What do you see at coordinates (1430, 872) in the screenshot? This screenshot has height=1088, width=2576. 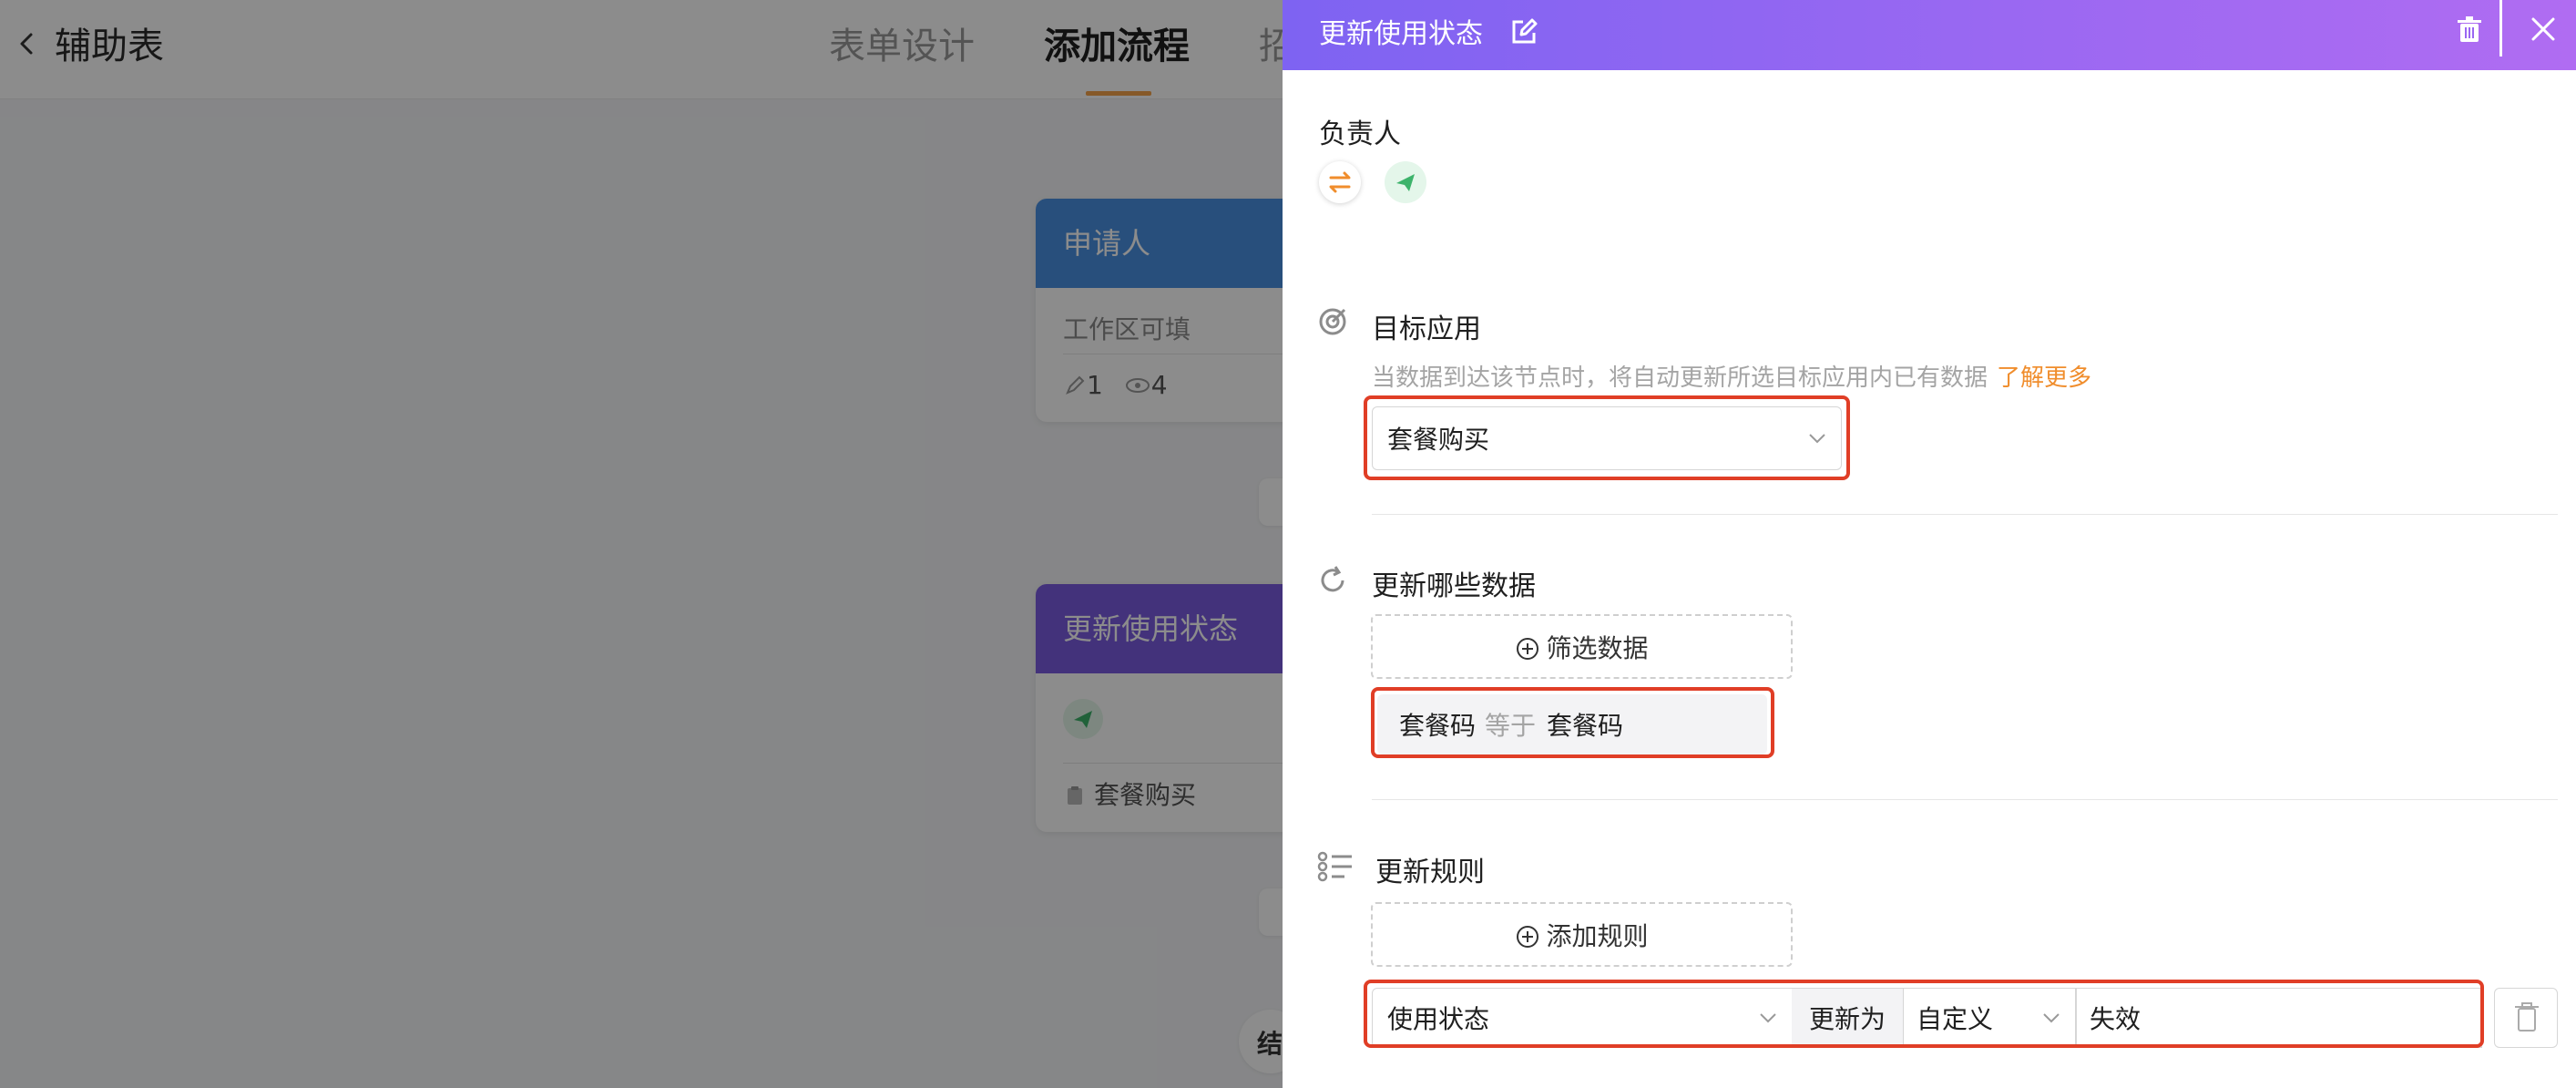 I see `update-rules-label: 更新规则` at bounding box center [1430, 872].